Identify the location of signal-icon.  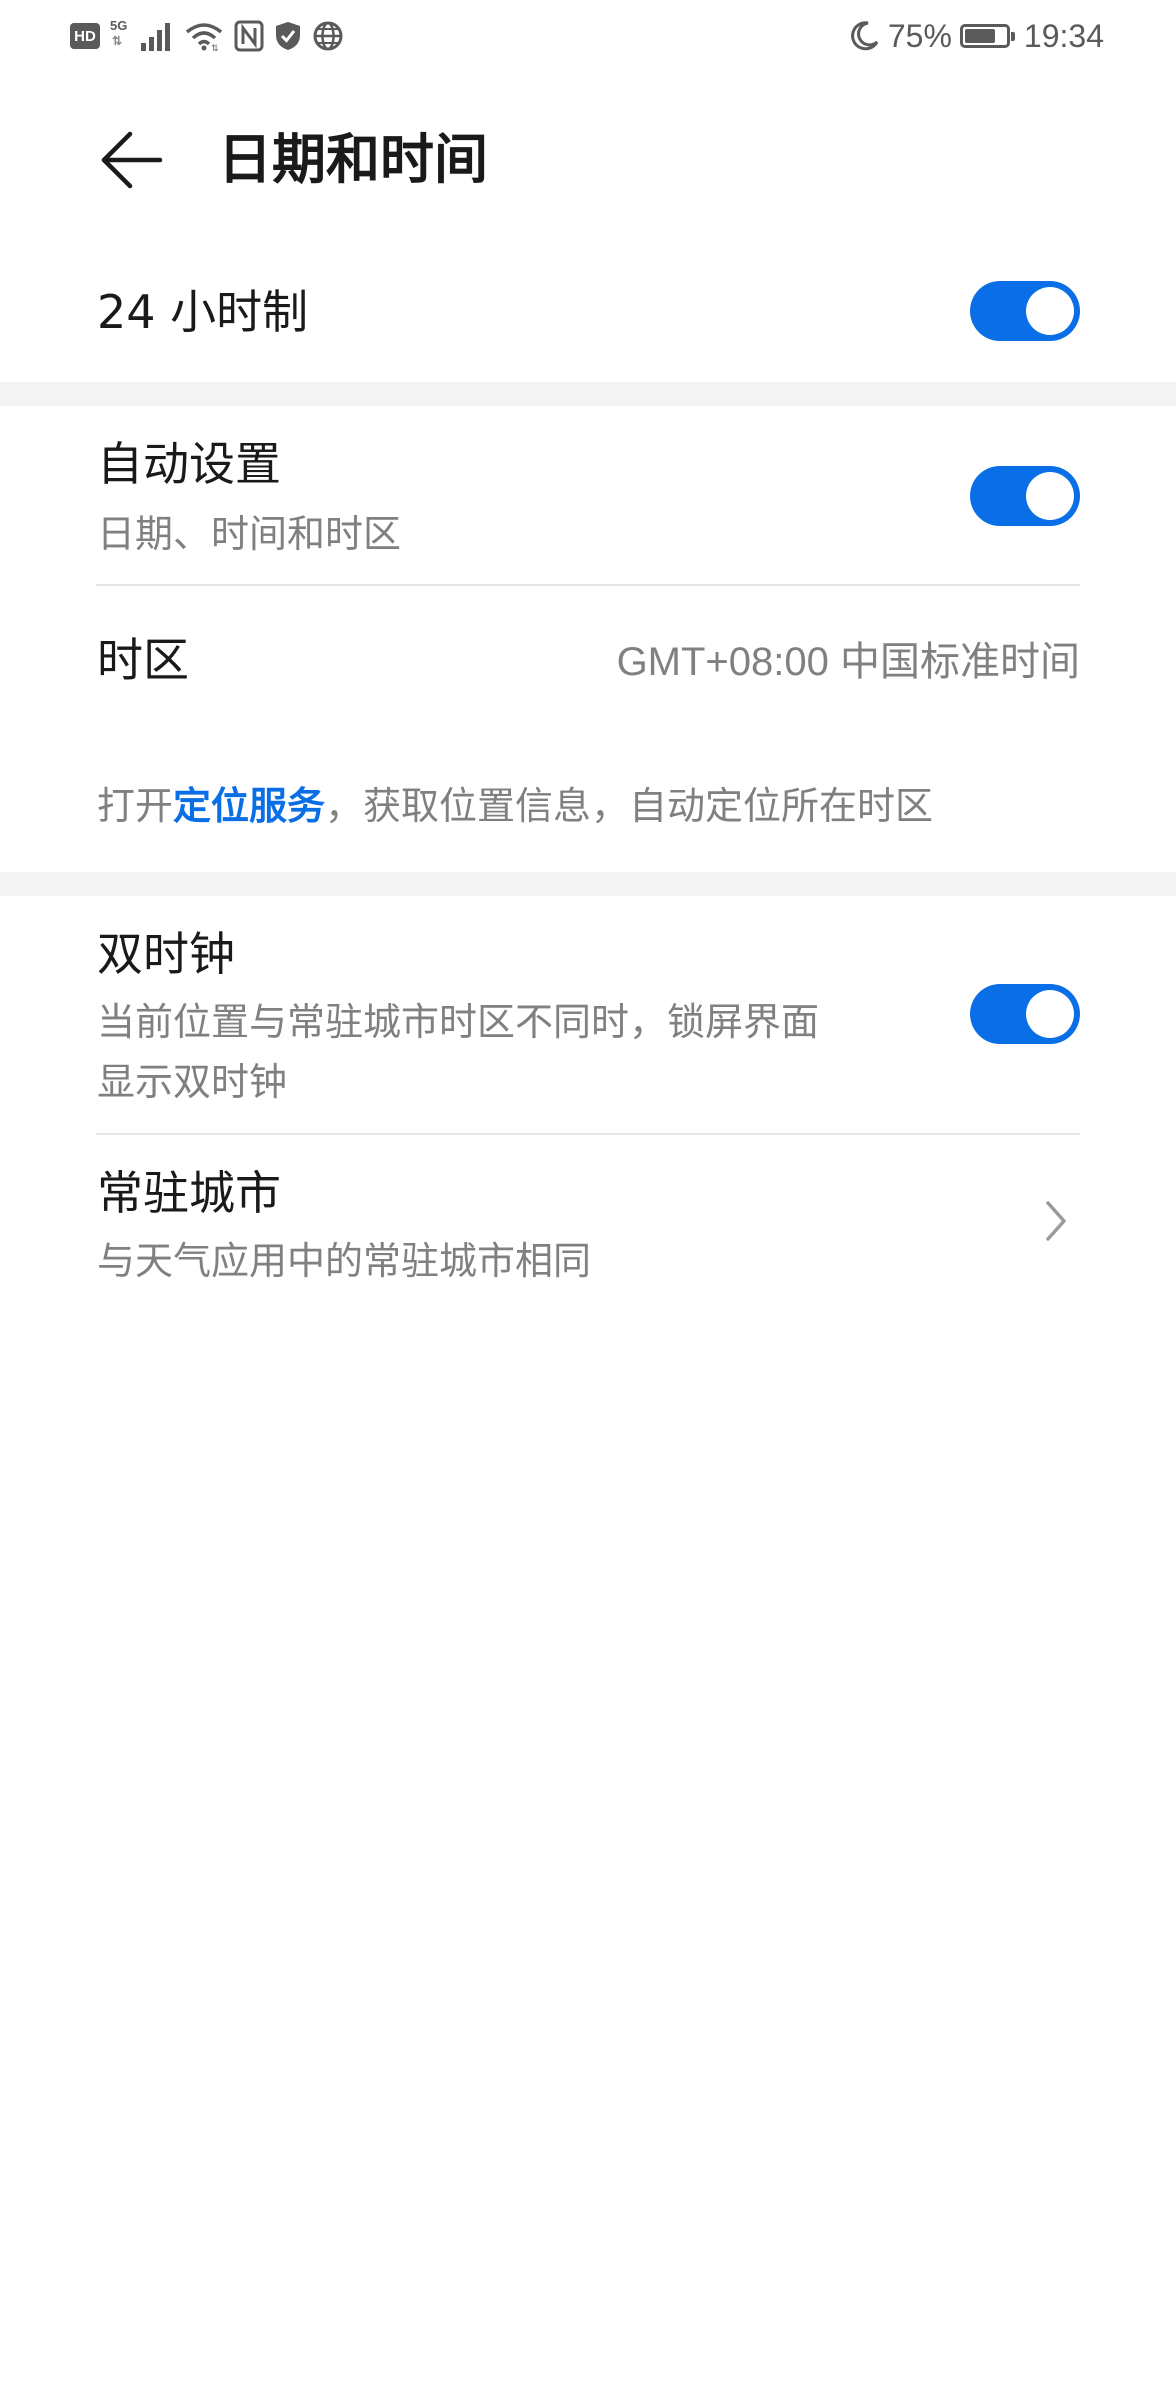
(155, 37).